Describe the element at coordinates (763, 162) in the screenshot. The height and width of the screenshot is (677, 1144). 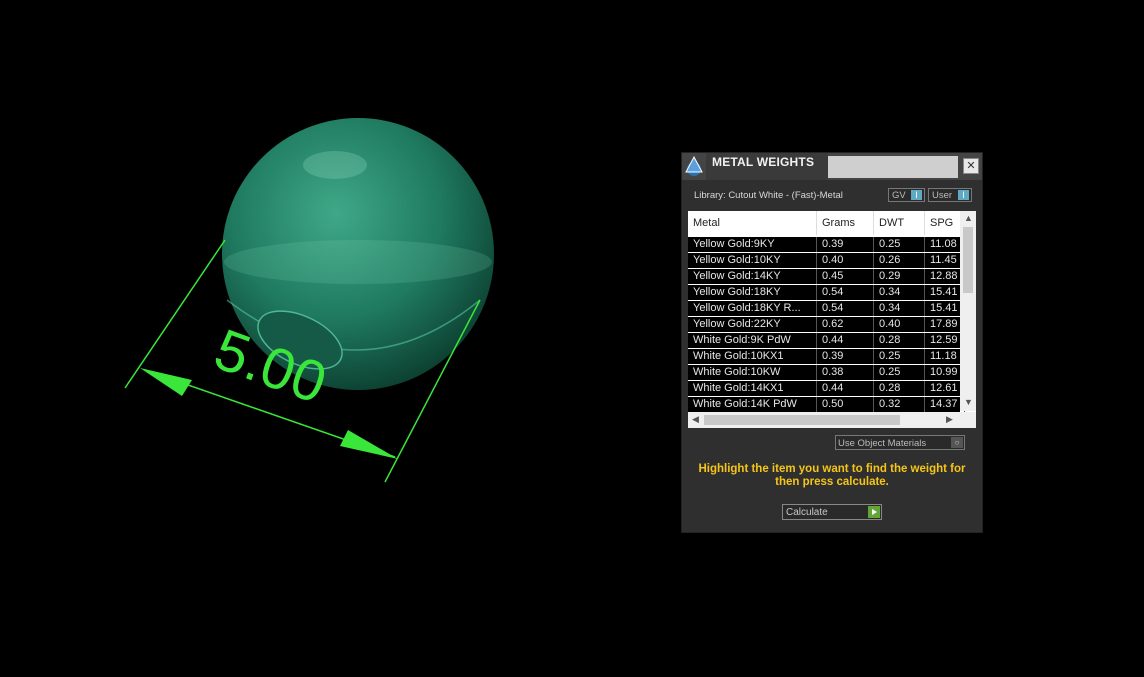
I see `panel-title: METAL WEIGHTS` at that location.